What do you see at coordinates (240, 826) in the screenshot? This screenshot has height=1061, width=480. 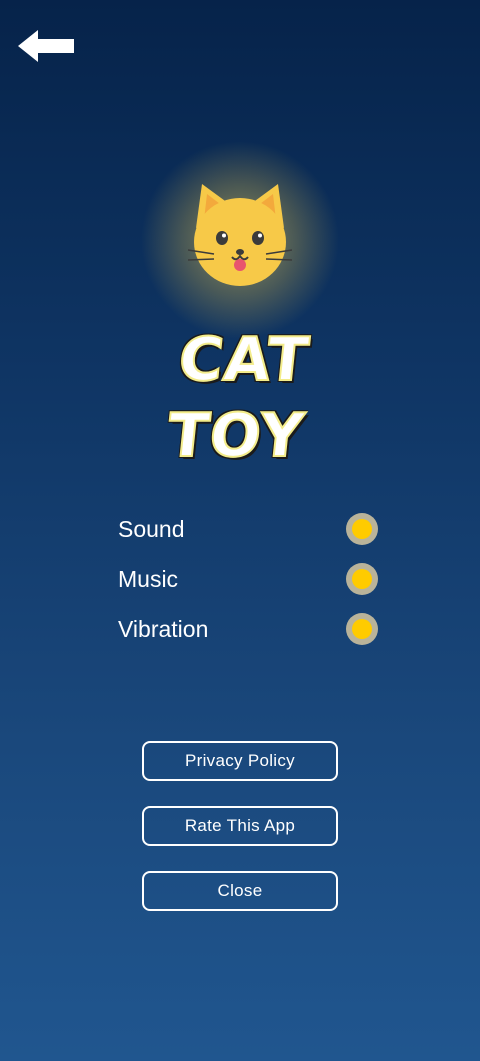 I see `rate-app-button: Rate This App` at bounding box center [240, 826].